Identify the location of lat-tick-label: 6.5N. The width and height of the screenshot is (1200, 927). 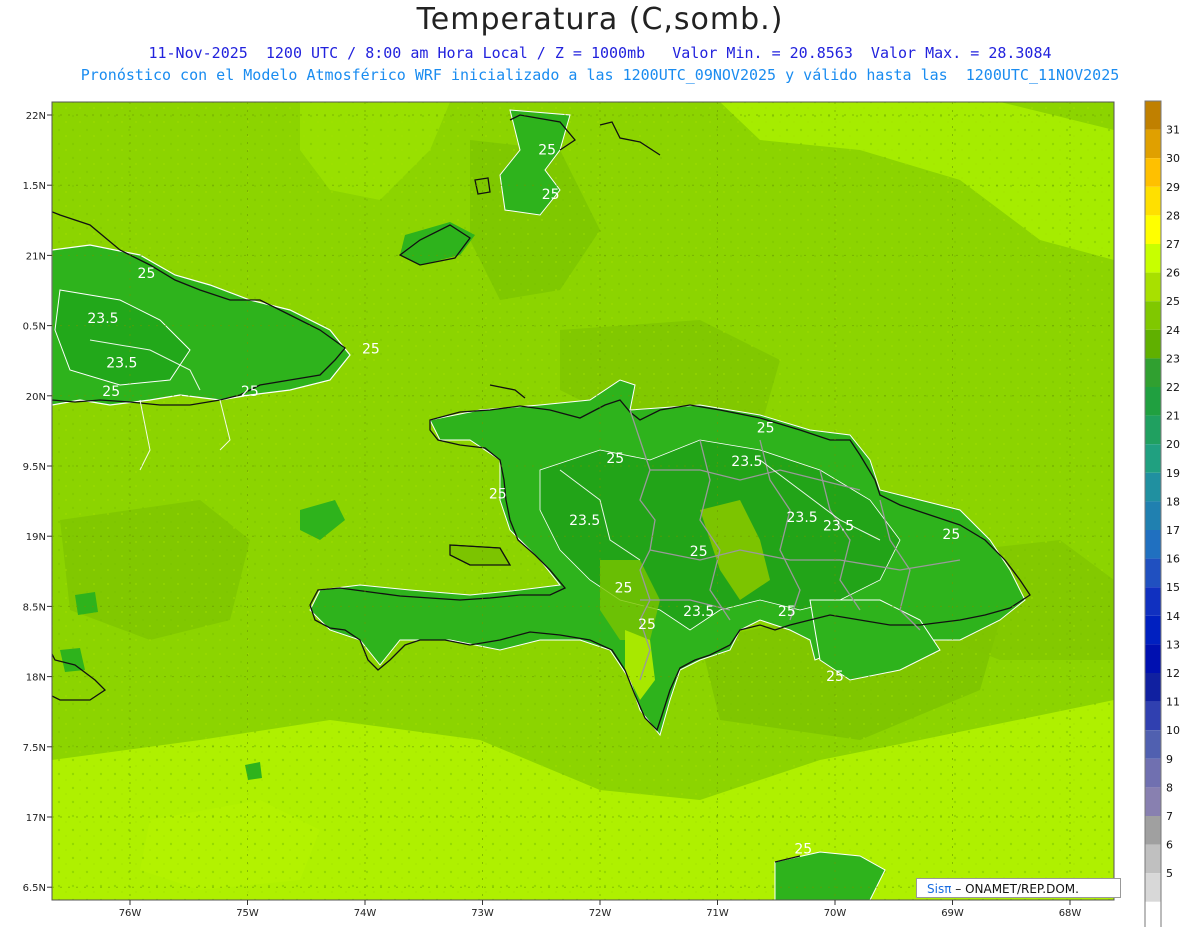
(34, 888).